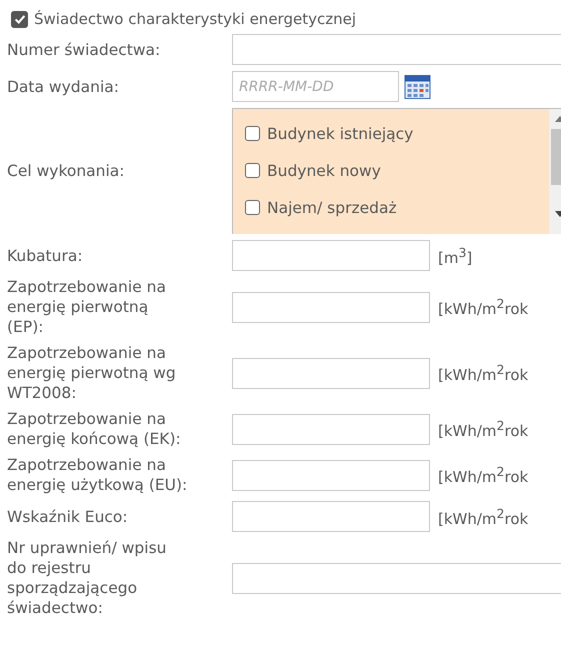  What do you see at coordinates (94, 429) in the screenshot?
I see `field-label: Zapotrzebowanie na energię końcową (EK):` at bounding box center [94, 429].